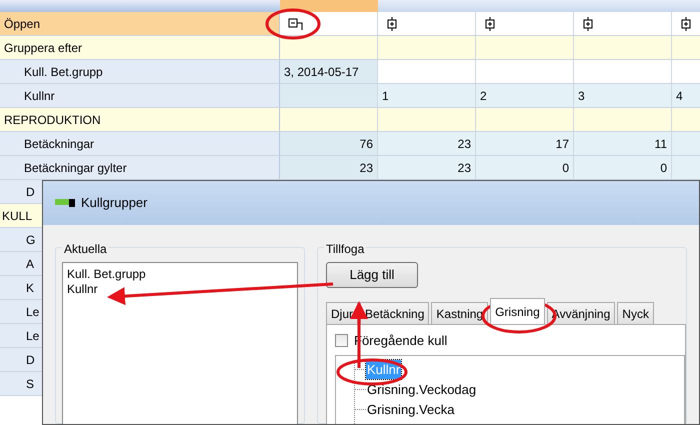 The image size is (700, 425). What do you see at coordinates (30, 384) in the screenshot?
I see `row-label: S` at bounding box center [30, 384].